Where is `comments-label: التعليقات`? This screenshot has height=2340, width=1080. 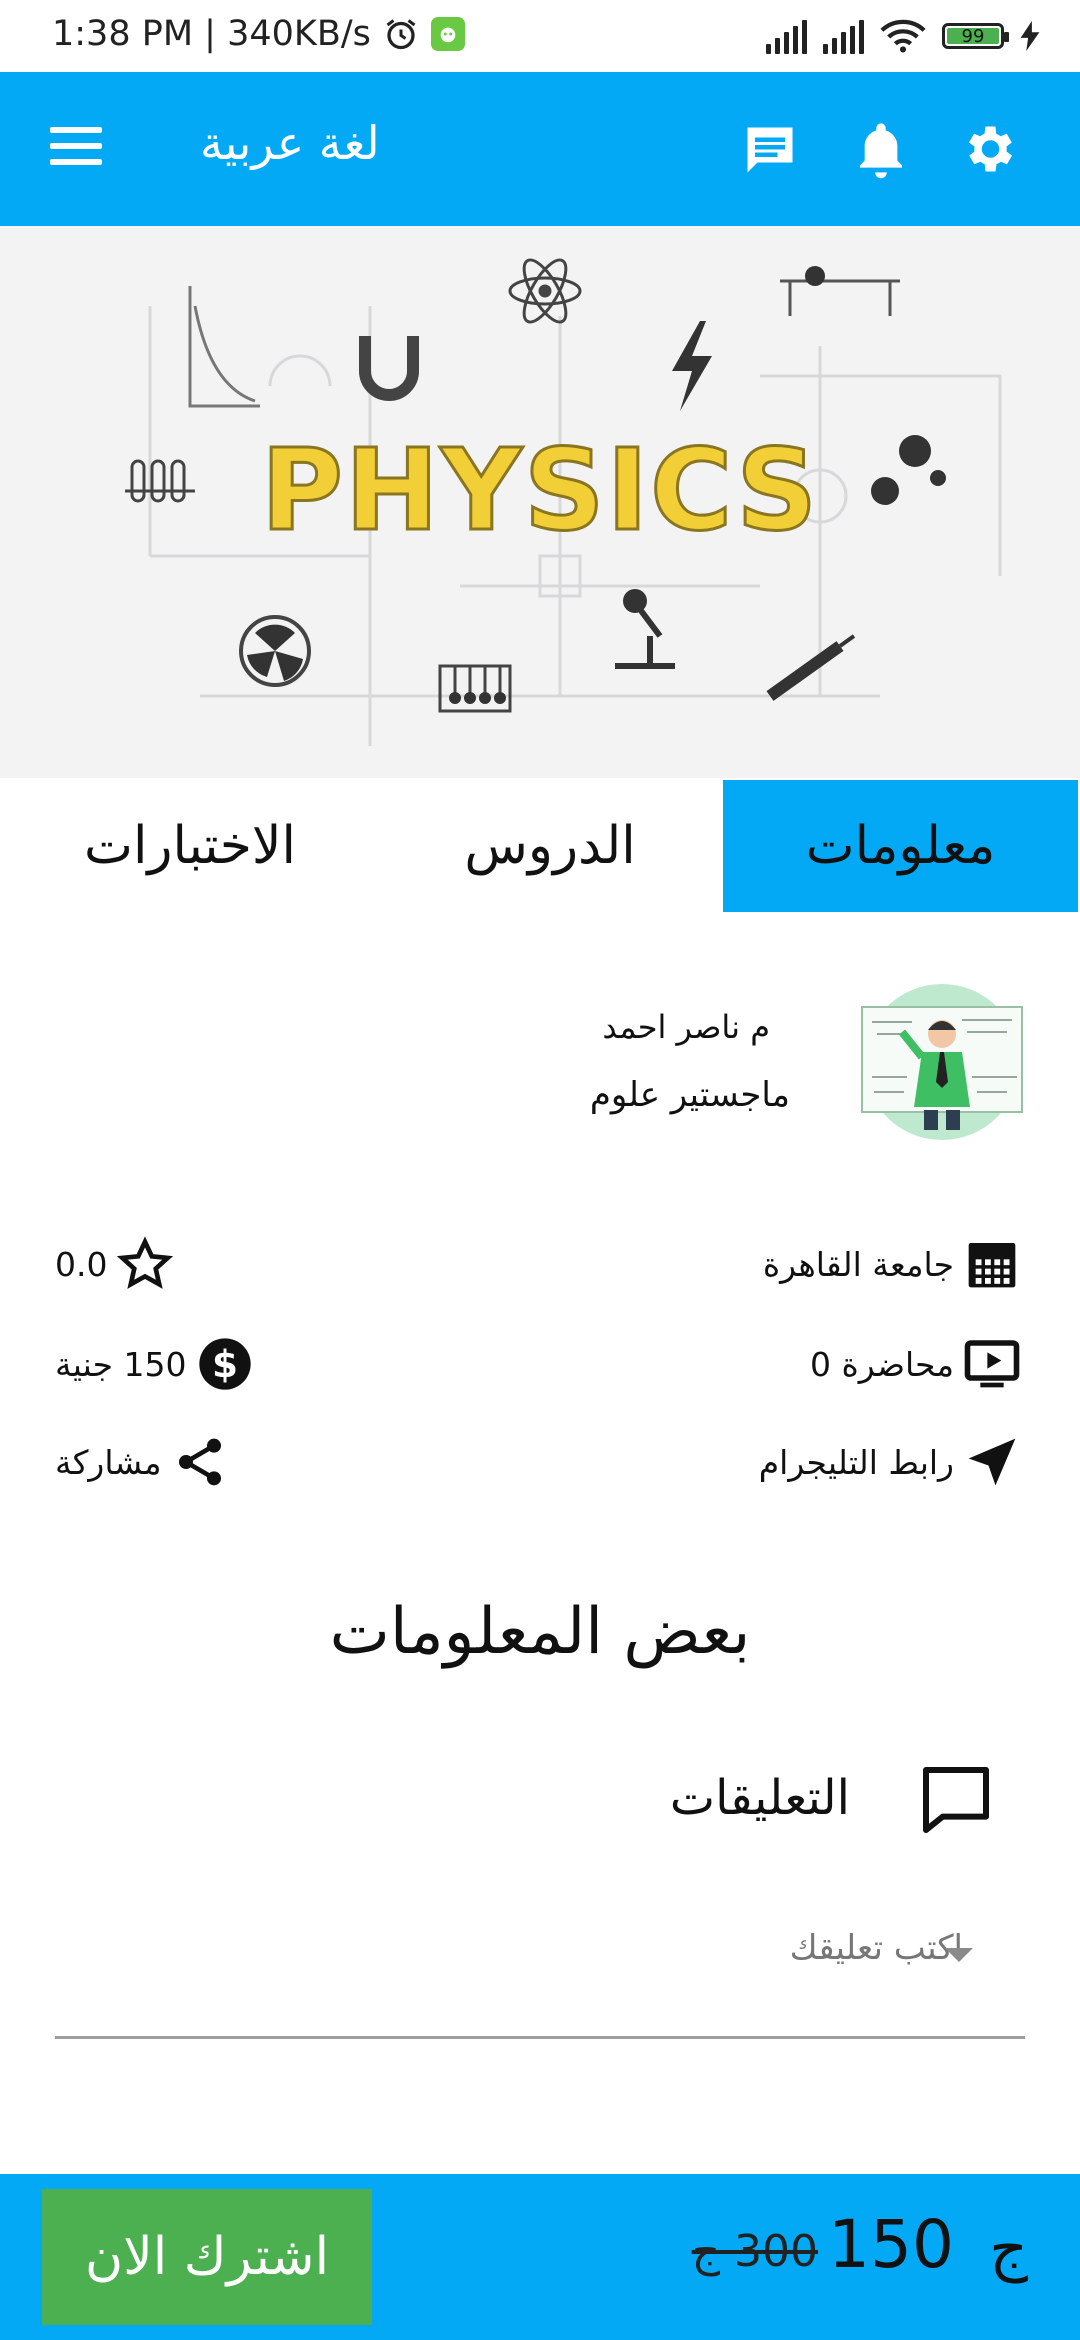
comments-label: التعليقات is located at coordinates (759, 1798).